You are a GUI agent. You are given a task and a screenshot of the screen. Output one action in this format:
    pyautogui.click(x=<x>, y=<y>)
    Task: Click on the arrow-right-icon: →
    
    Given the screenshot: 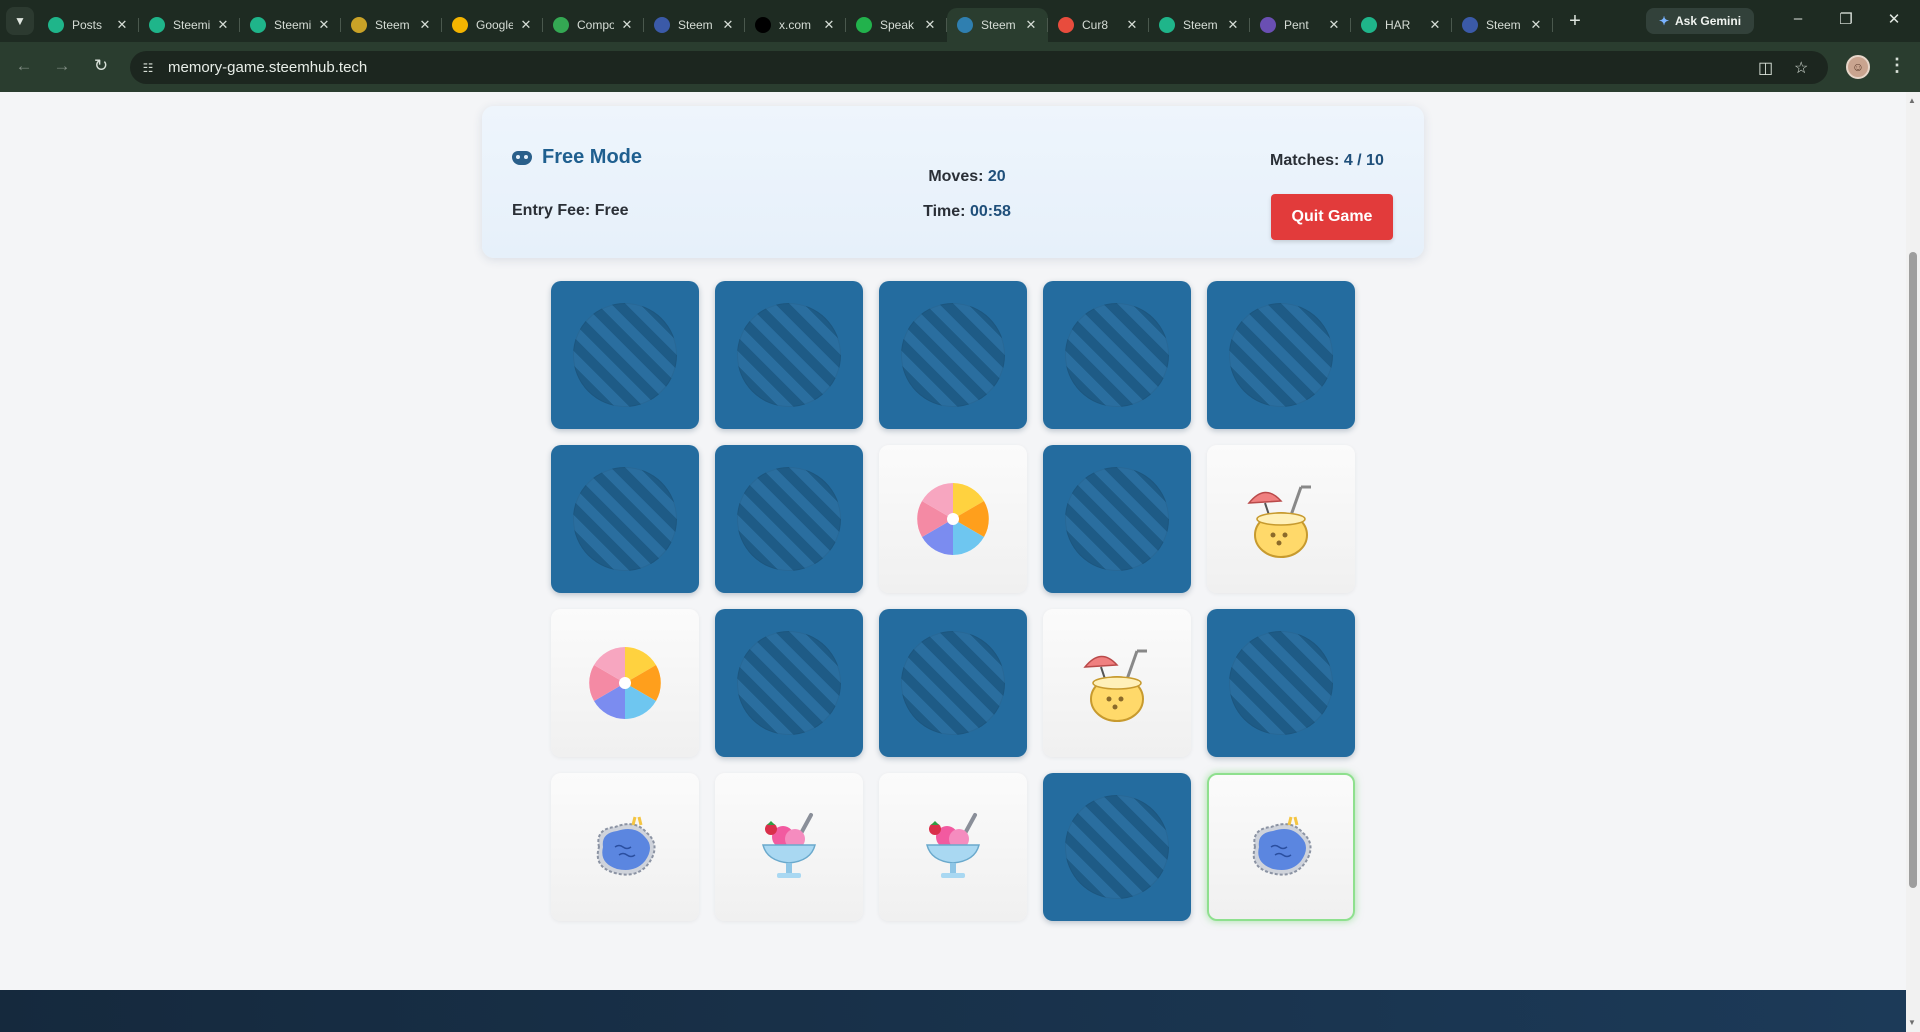 What is the action you would take?
    pyautogui.click(x=62, y=65)
    